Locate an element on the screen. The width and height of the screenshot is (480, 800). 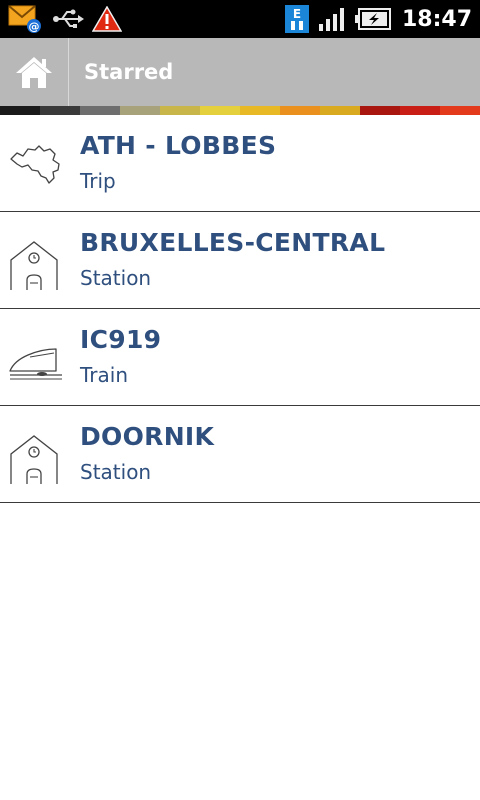
item-title: BRUXELLES-CENTRAL is located at coordinates (233, 242).